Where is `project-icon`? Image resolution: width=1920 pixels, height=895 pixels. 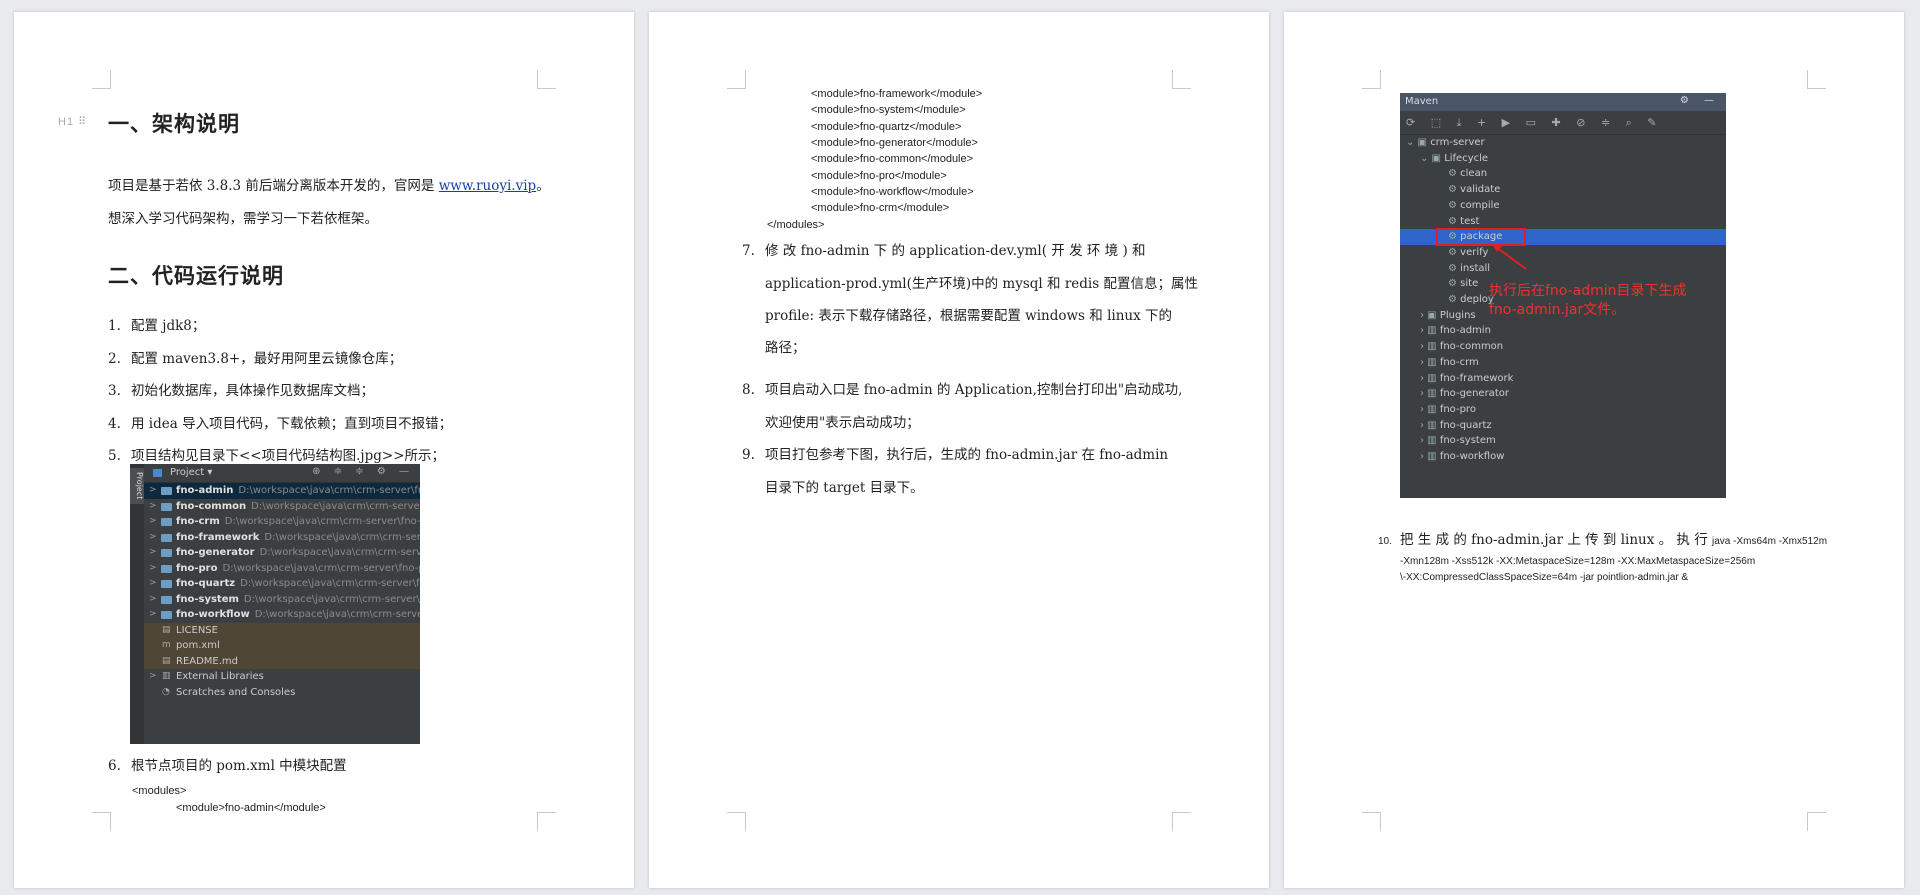
project-icon is located at coordinates (157, 473).